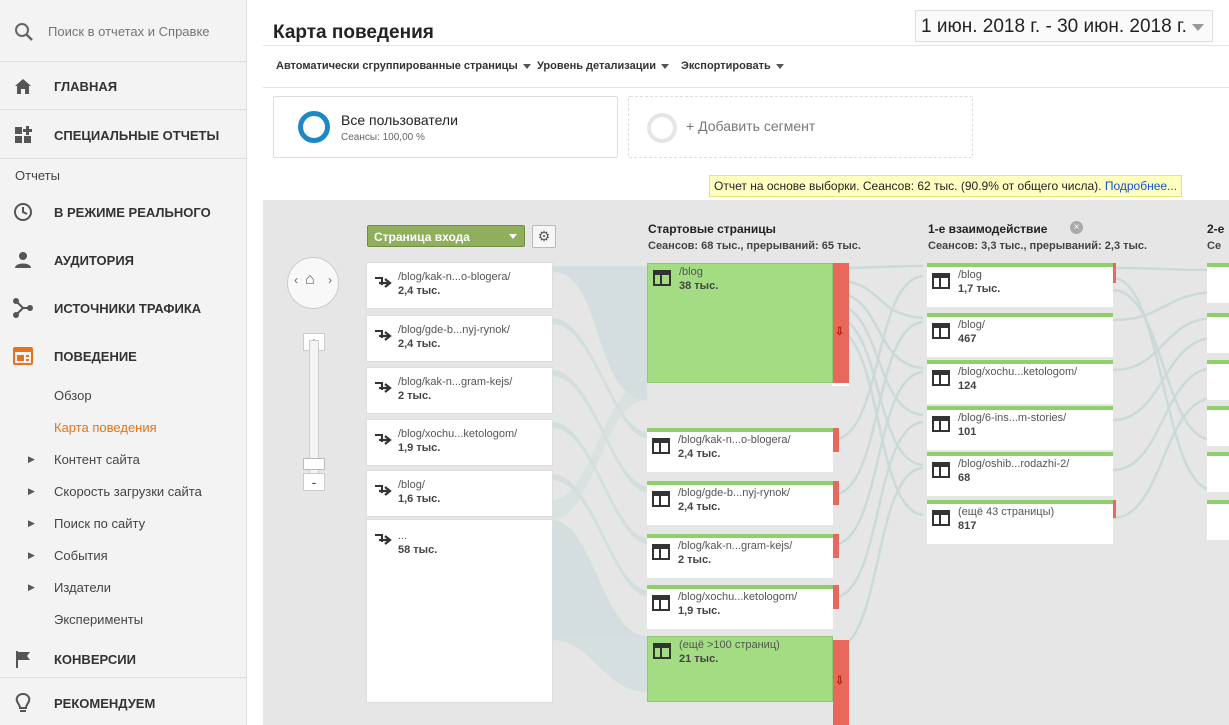 The height and width of the screenshot is (725, 1229). What do you see at coordinates (459, 285) in the screenshot?
I see `source-node: /blog/kak-n...o-blogera/ 2,4 тыс.` at bounding box center [459, 285].